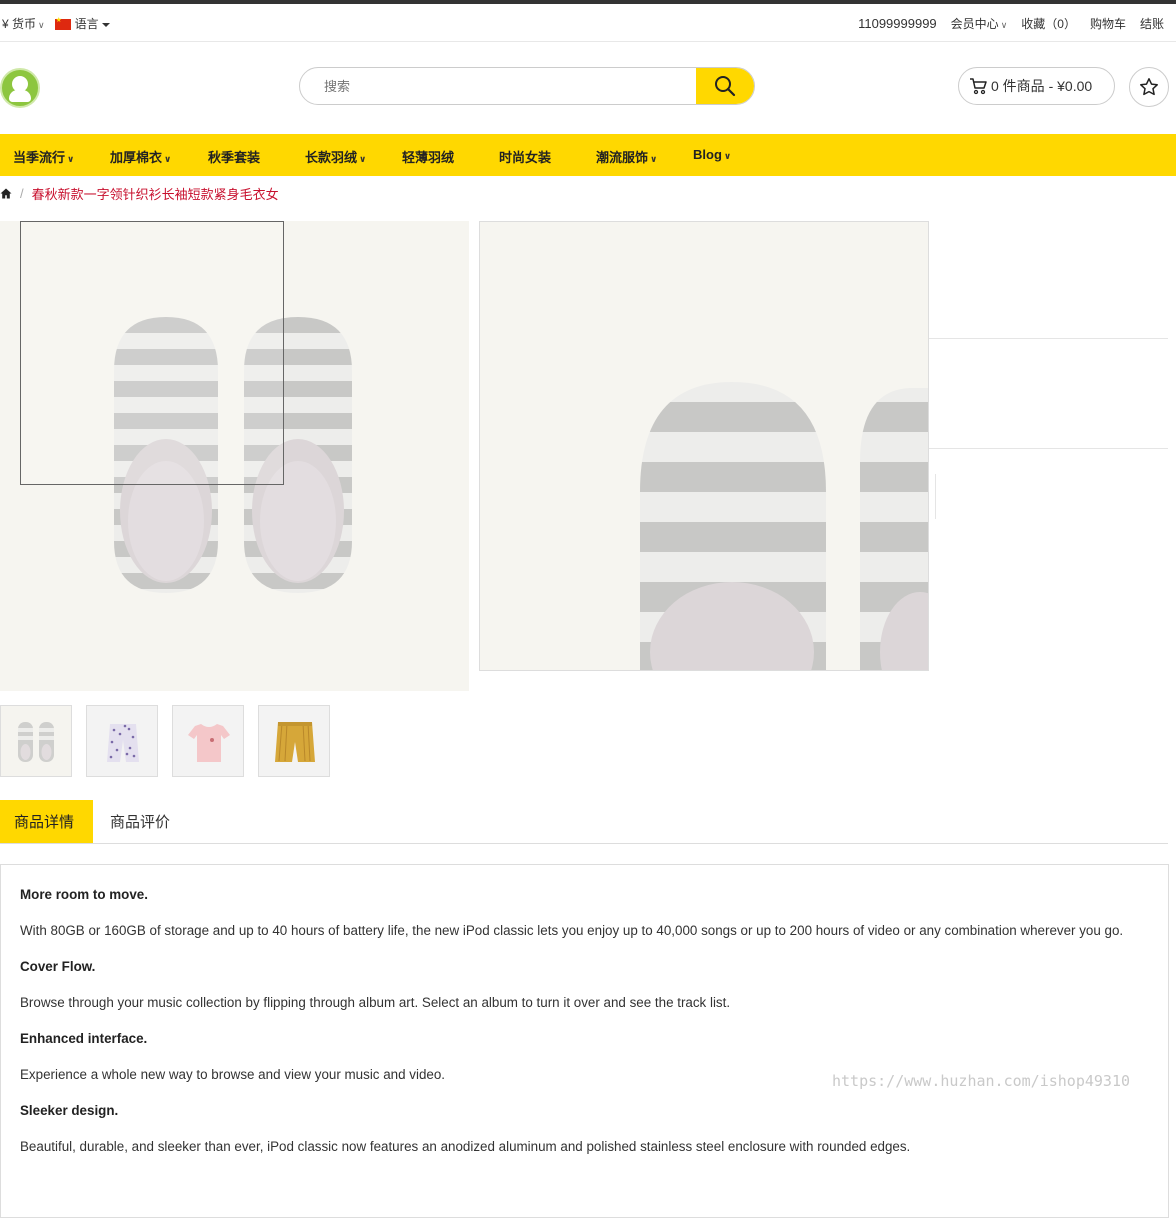  What do you see at coordinates (69, 1110) in the screenshot?
I see `description-heading: Sleeker design.` at bounding box center [69, 1110].